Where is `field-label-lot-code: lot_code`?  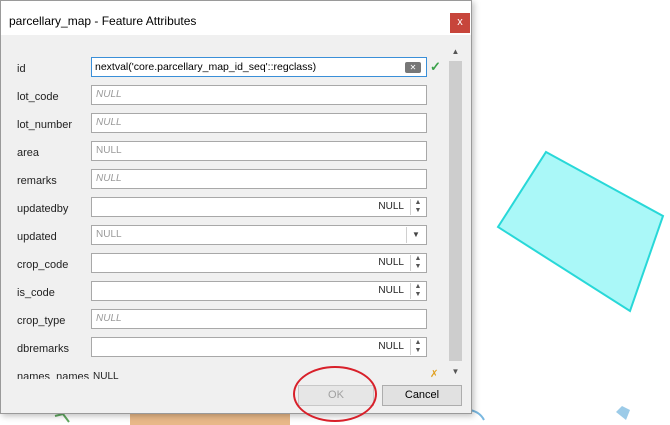
field-label-lot-code: lot_code is located at coordinates (38, 97).